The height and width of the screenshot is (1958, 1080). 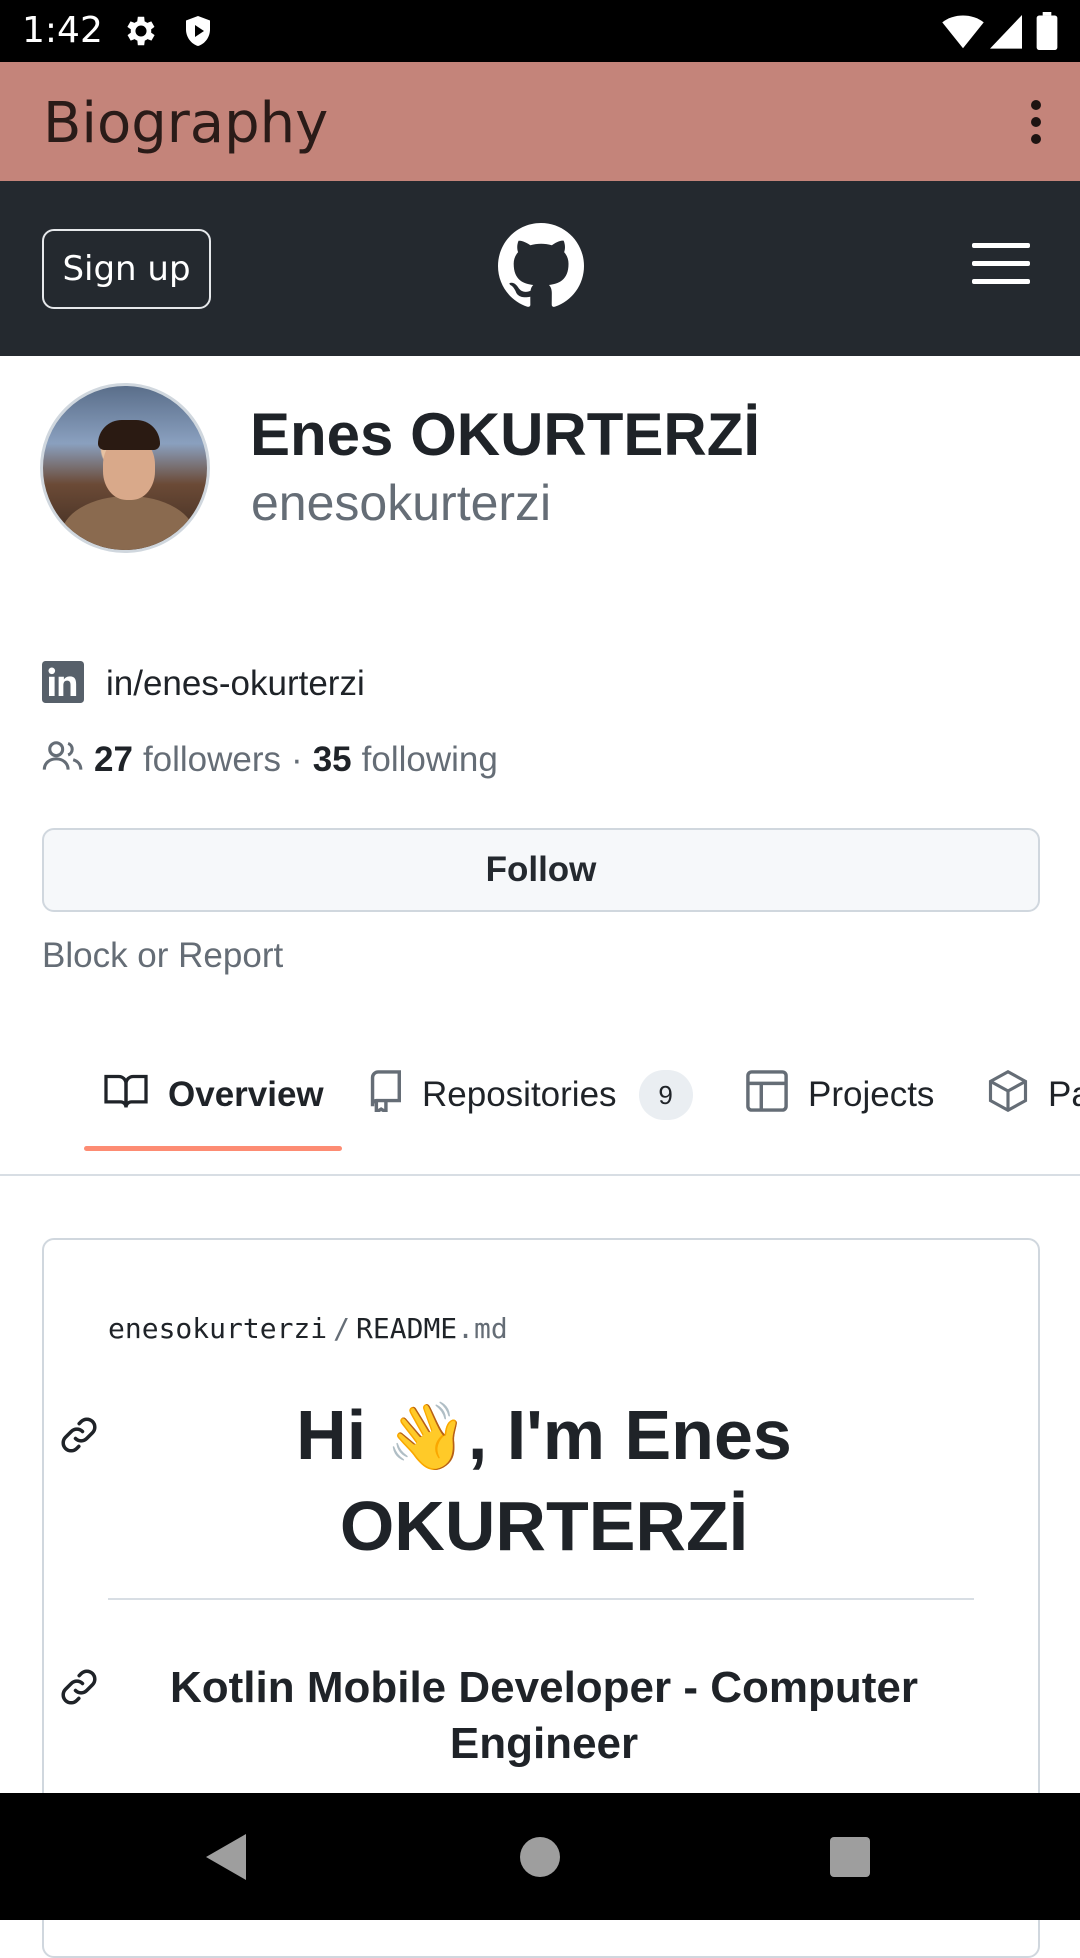 What do you see at coordinates (401, 503) in the screenshot?
I see `profile-login: enesokurterzi` at bounding box center [401, 503].